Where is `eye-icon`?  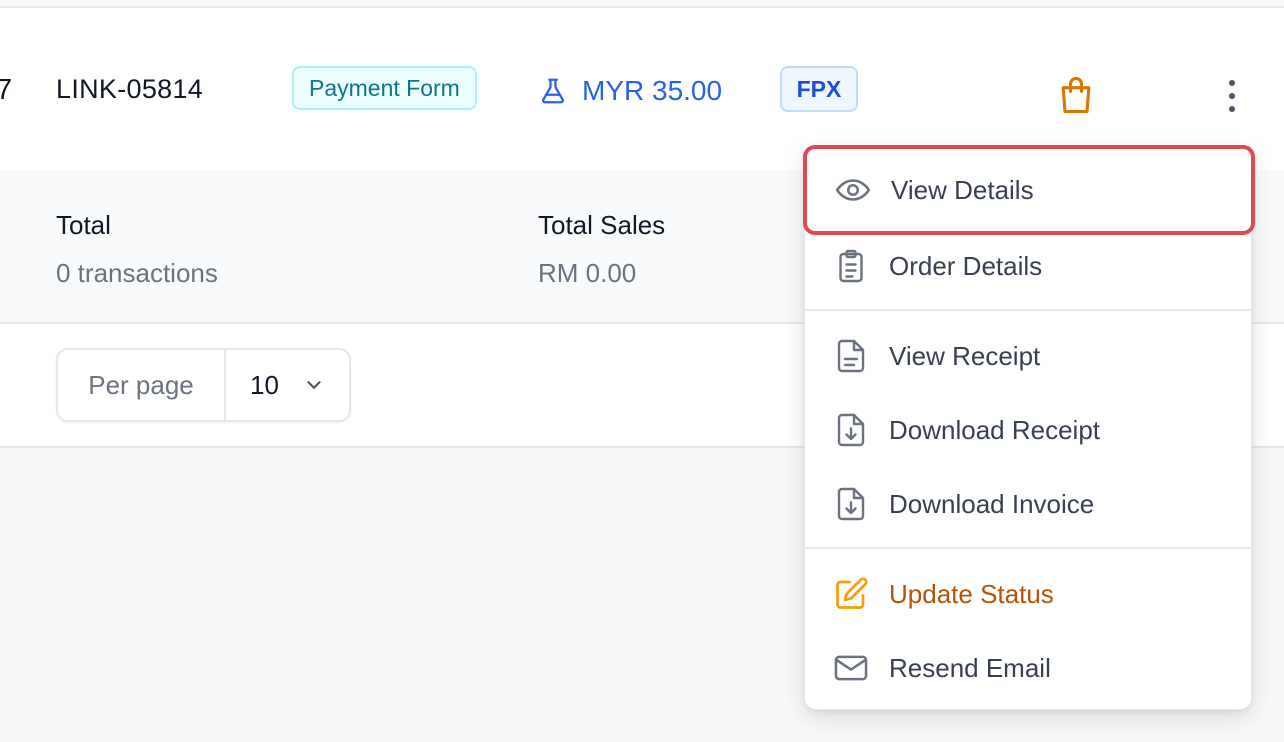 eye-icon is located at coordinates (853, 190).